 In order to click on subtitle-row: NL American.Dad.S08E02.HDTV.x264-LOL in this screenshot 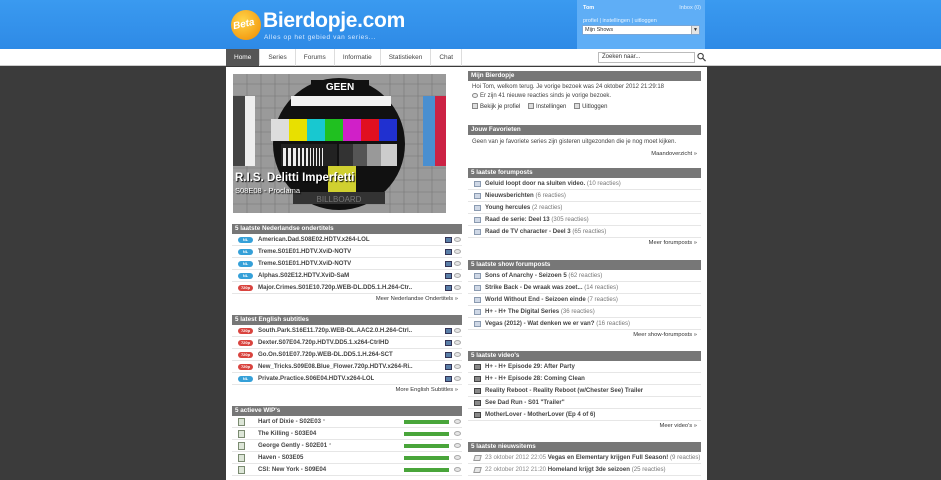, I will do `click(347, 240)`.